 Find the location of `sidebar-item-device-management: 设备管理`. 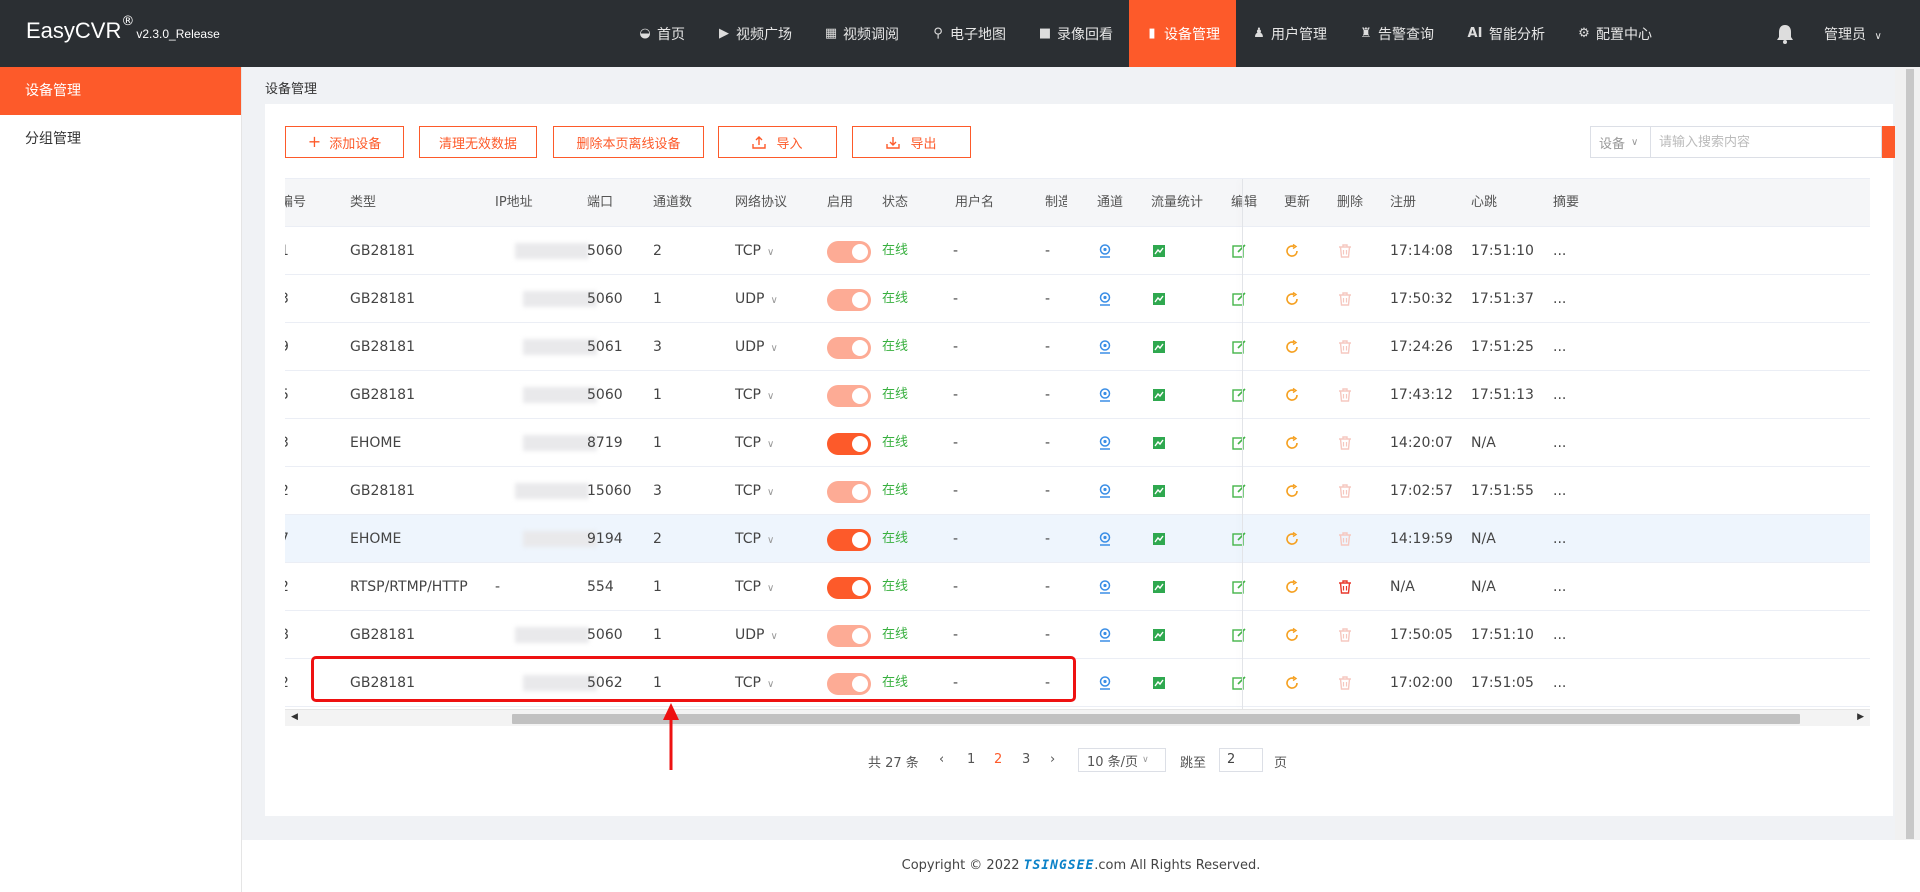

sidebar-item-device-management: 设备管理 is located at coordinates (120, 91).